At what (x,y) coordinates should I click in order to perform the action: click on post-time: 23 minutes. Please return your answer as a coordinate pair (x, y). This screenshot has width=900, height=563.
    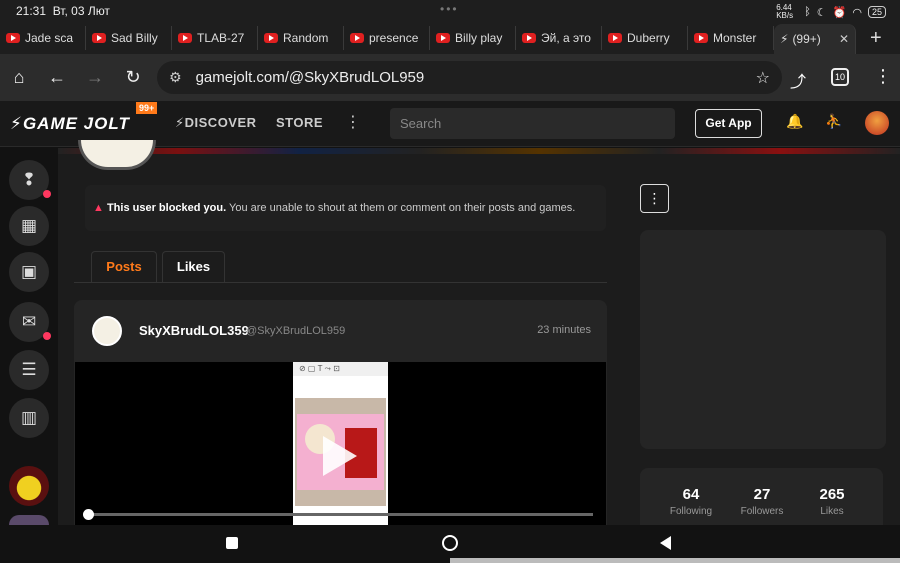
    Looking at the image, I should click on (564, 330).